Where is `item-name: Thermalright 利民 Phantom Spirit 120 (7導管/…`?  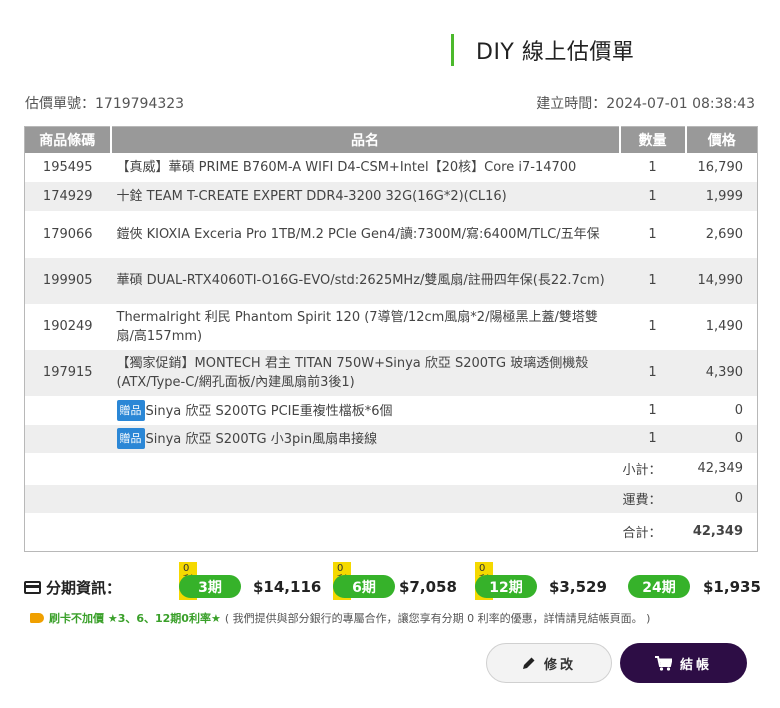 item-name: Thermalright 利民 Phantom Spirit 120 (7導管/… is located at coordinates (365, 326).